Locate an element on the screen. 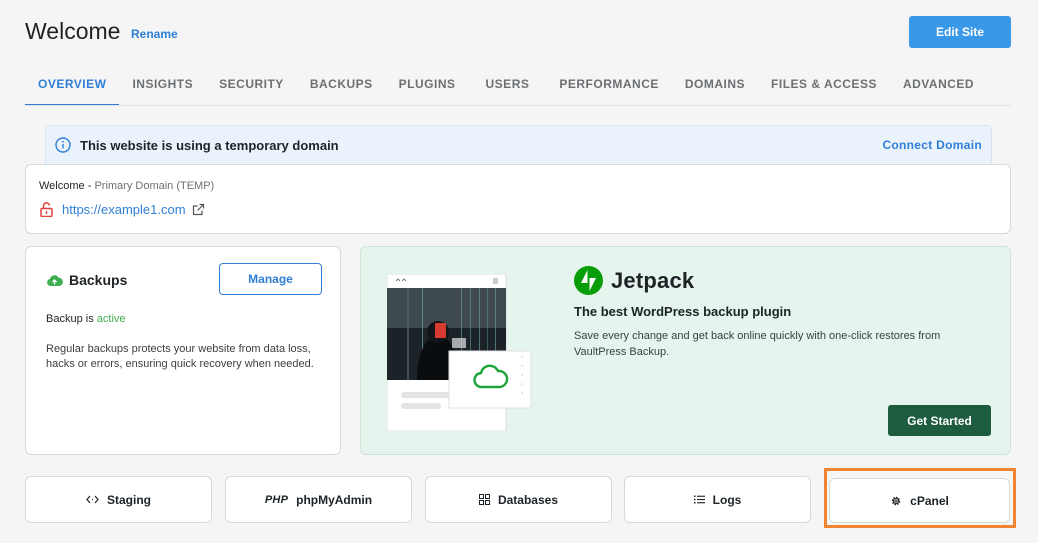 The image size is (1038, 543). domain-url-link: https://example1.com is located at coordinates (124, 209).